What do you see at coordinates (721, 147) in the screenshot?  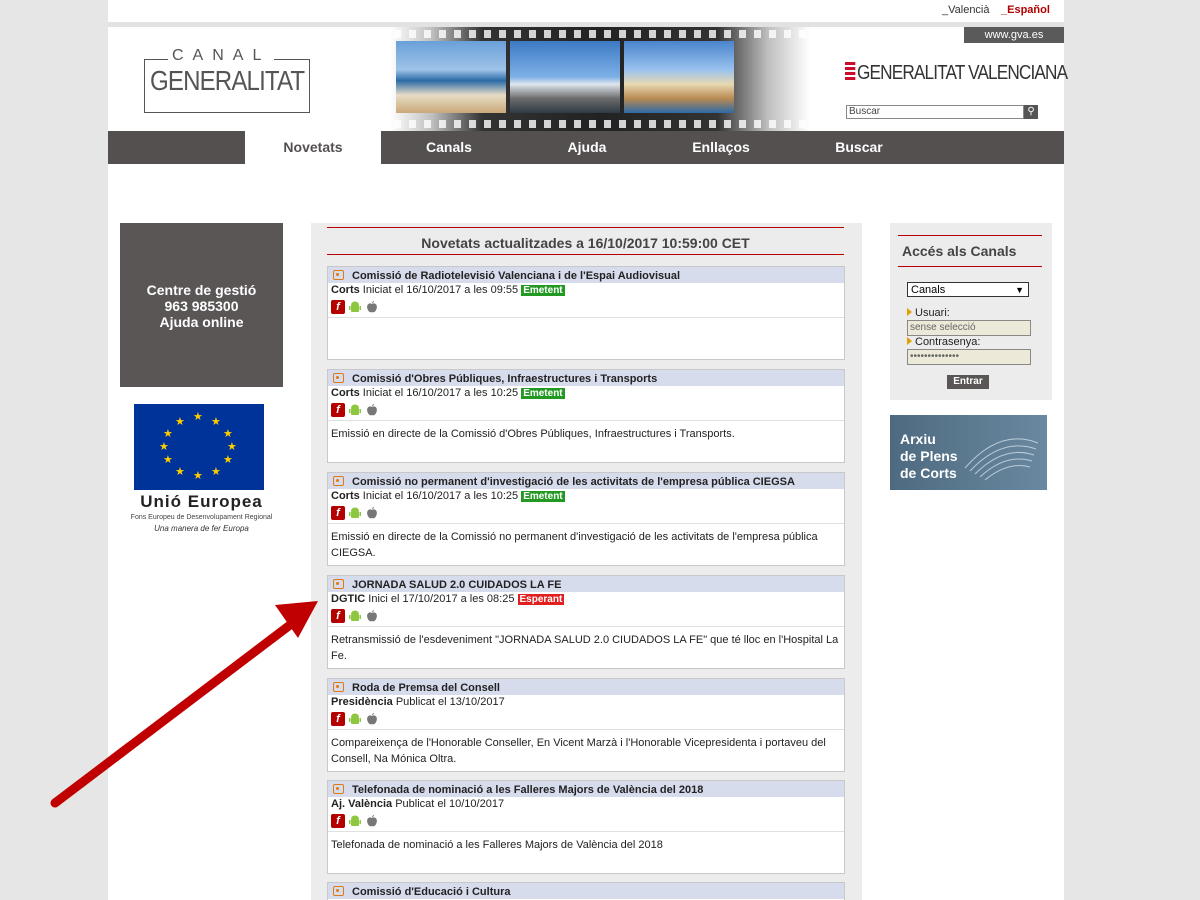 I see `nav-enllacos: Enllaços` at bounding box center [721, 147].